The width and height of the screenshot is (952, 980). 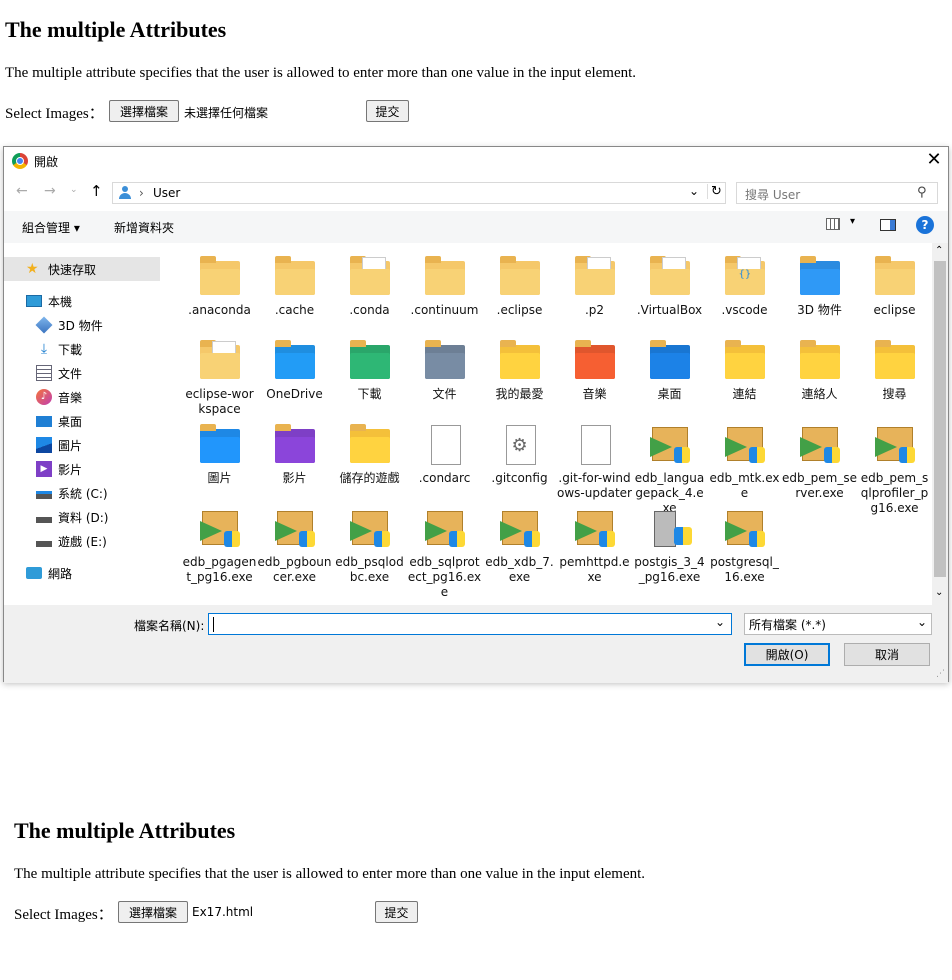 What do you see at coordinates (744, 462) in the screenshot?
I see `file-item: edb_mtk.exe` at bounding box center [744, 462].